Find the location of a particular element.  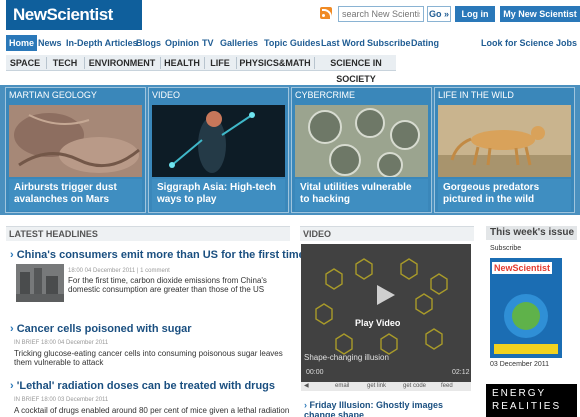

nav-item-subscribe: Subscribe is located at coordinates (389, 43).